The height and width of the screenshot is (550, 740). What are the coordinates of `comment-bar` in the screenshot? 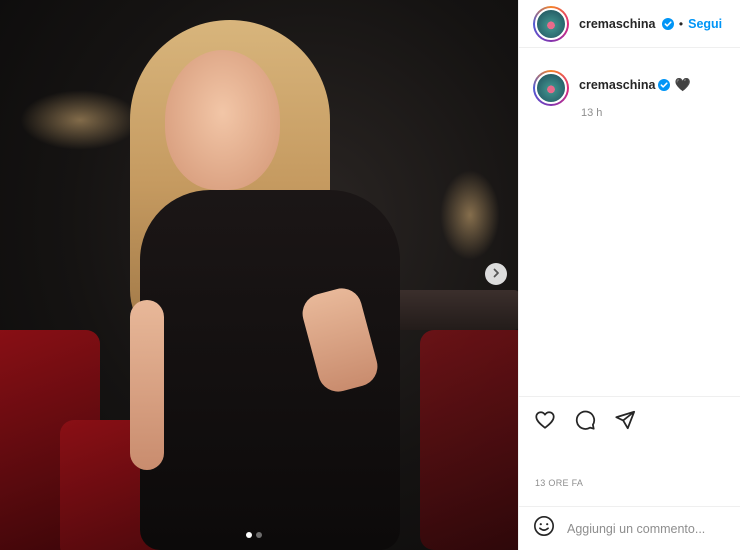 It's located at (629, 528).